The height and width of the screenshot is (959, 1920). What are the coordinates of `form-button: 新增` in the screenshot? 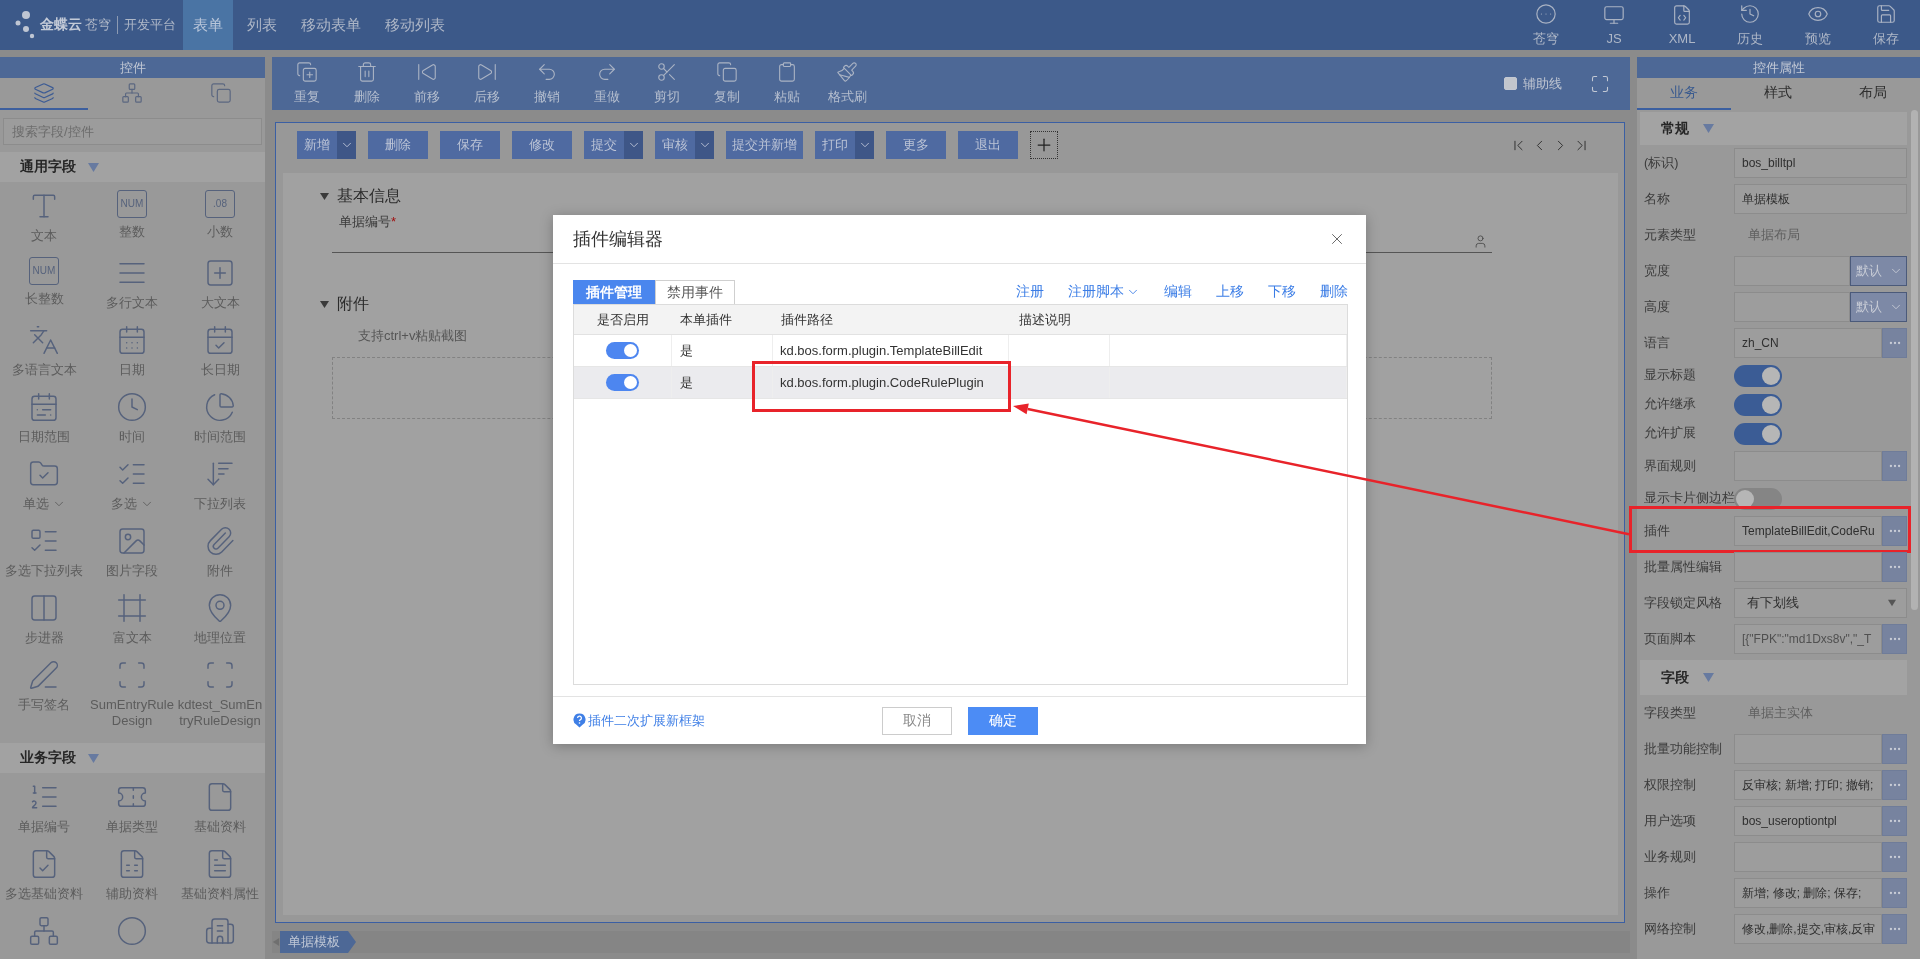 It's located at (326, 145).